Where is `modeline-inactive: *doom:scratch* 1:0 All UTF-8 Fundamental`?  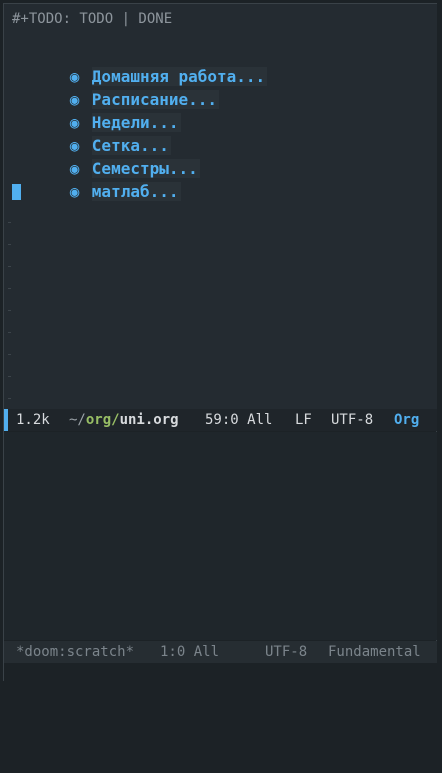 modeline-inactive: *doom:scratch* 1:0 All UTF-8 Fundamental is located at coordinates (220, 652).